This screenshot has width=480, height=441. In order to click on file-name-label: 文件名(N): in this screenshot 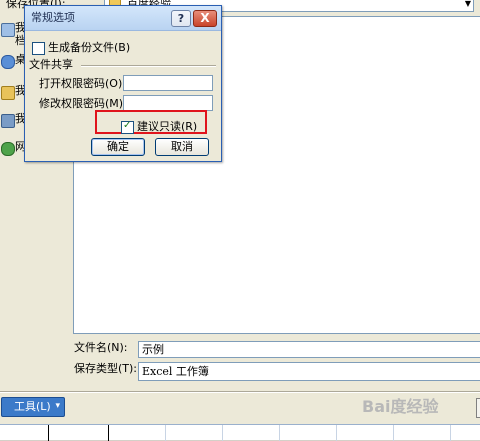, I will do `click(101, 347)`.